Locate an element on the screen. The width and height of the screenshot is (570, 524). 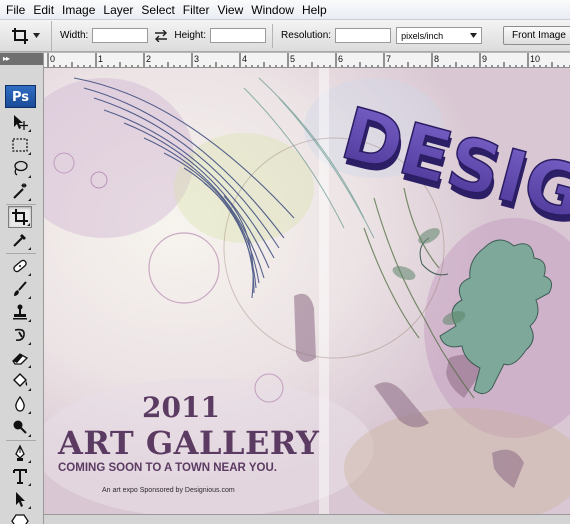
tool-preset-picker is located at coordinates (26, 35).